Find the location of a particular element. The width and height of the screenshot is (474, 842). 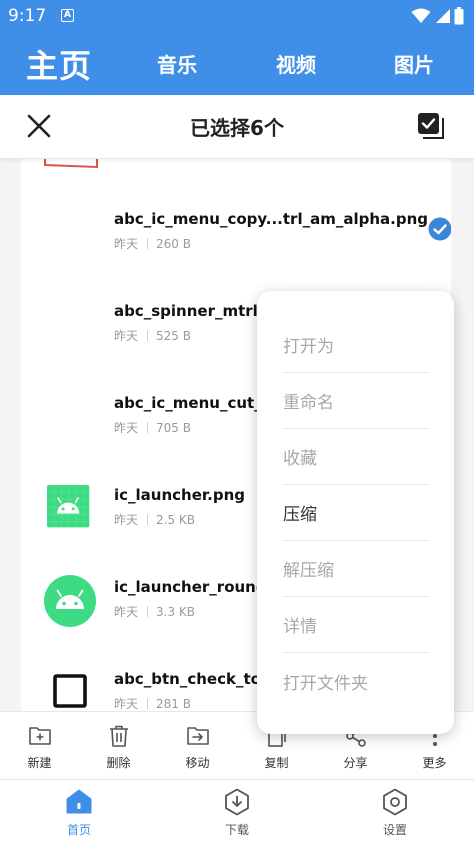

file-name: abc_btn_check_to_ is located at coordinates (191, 679).